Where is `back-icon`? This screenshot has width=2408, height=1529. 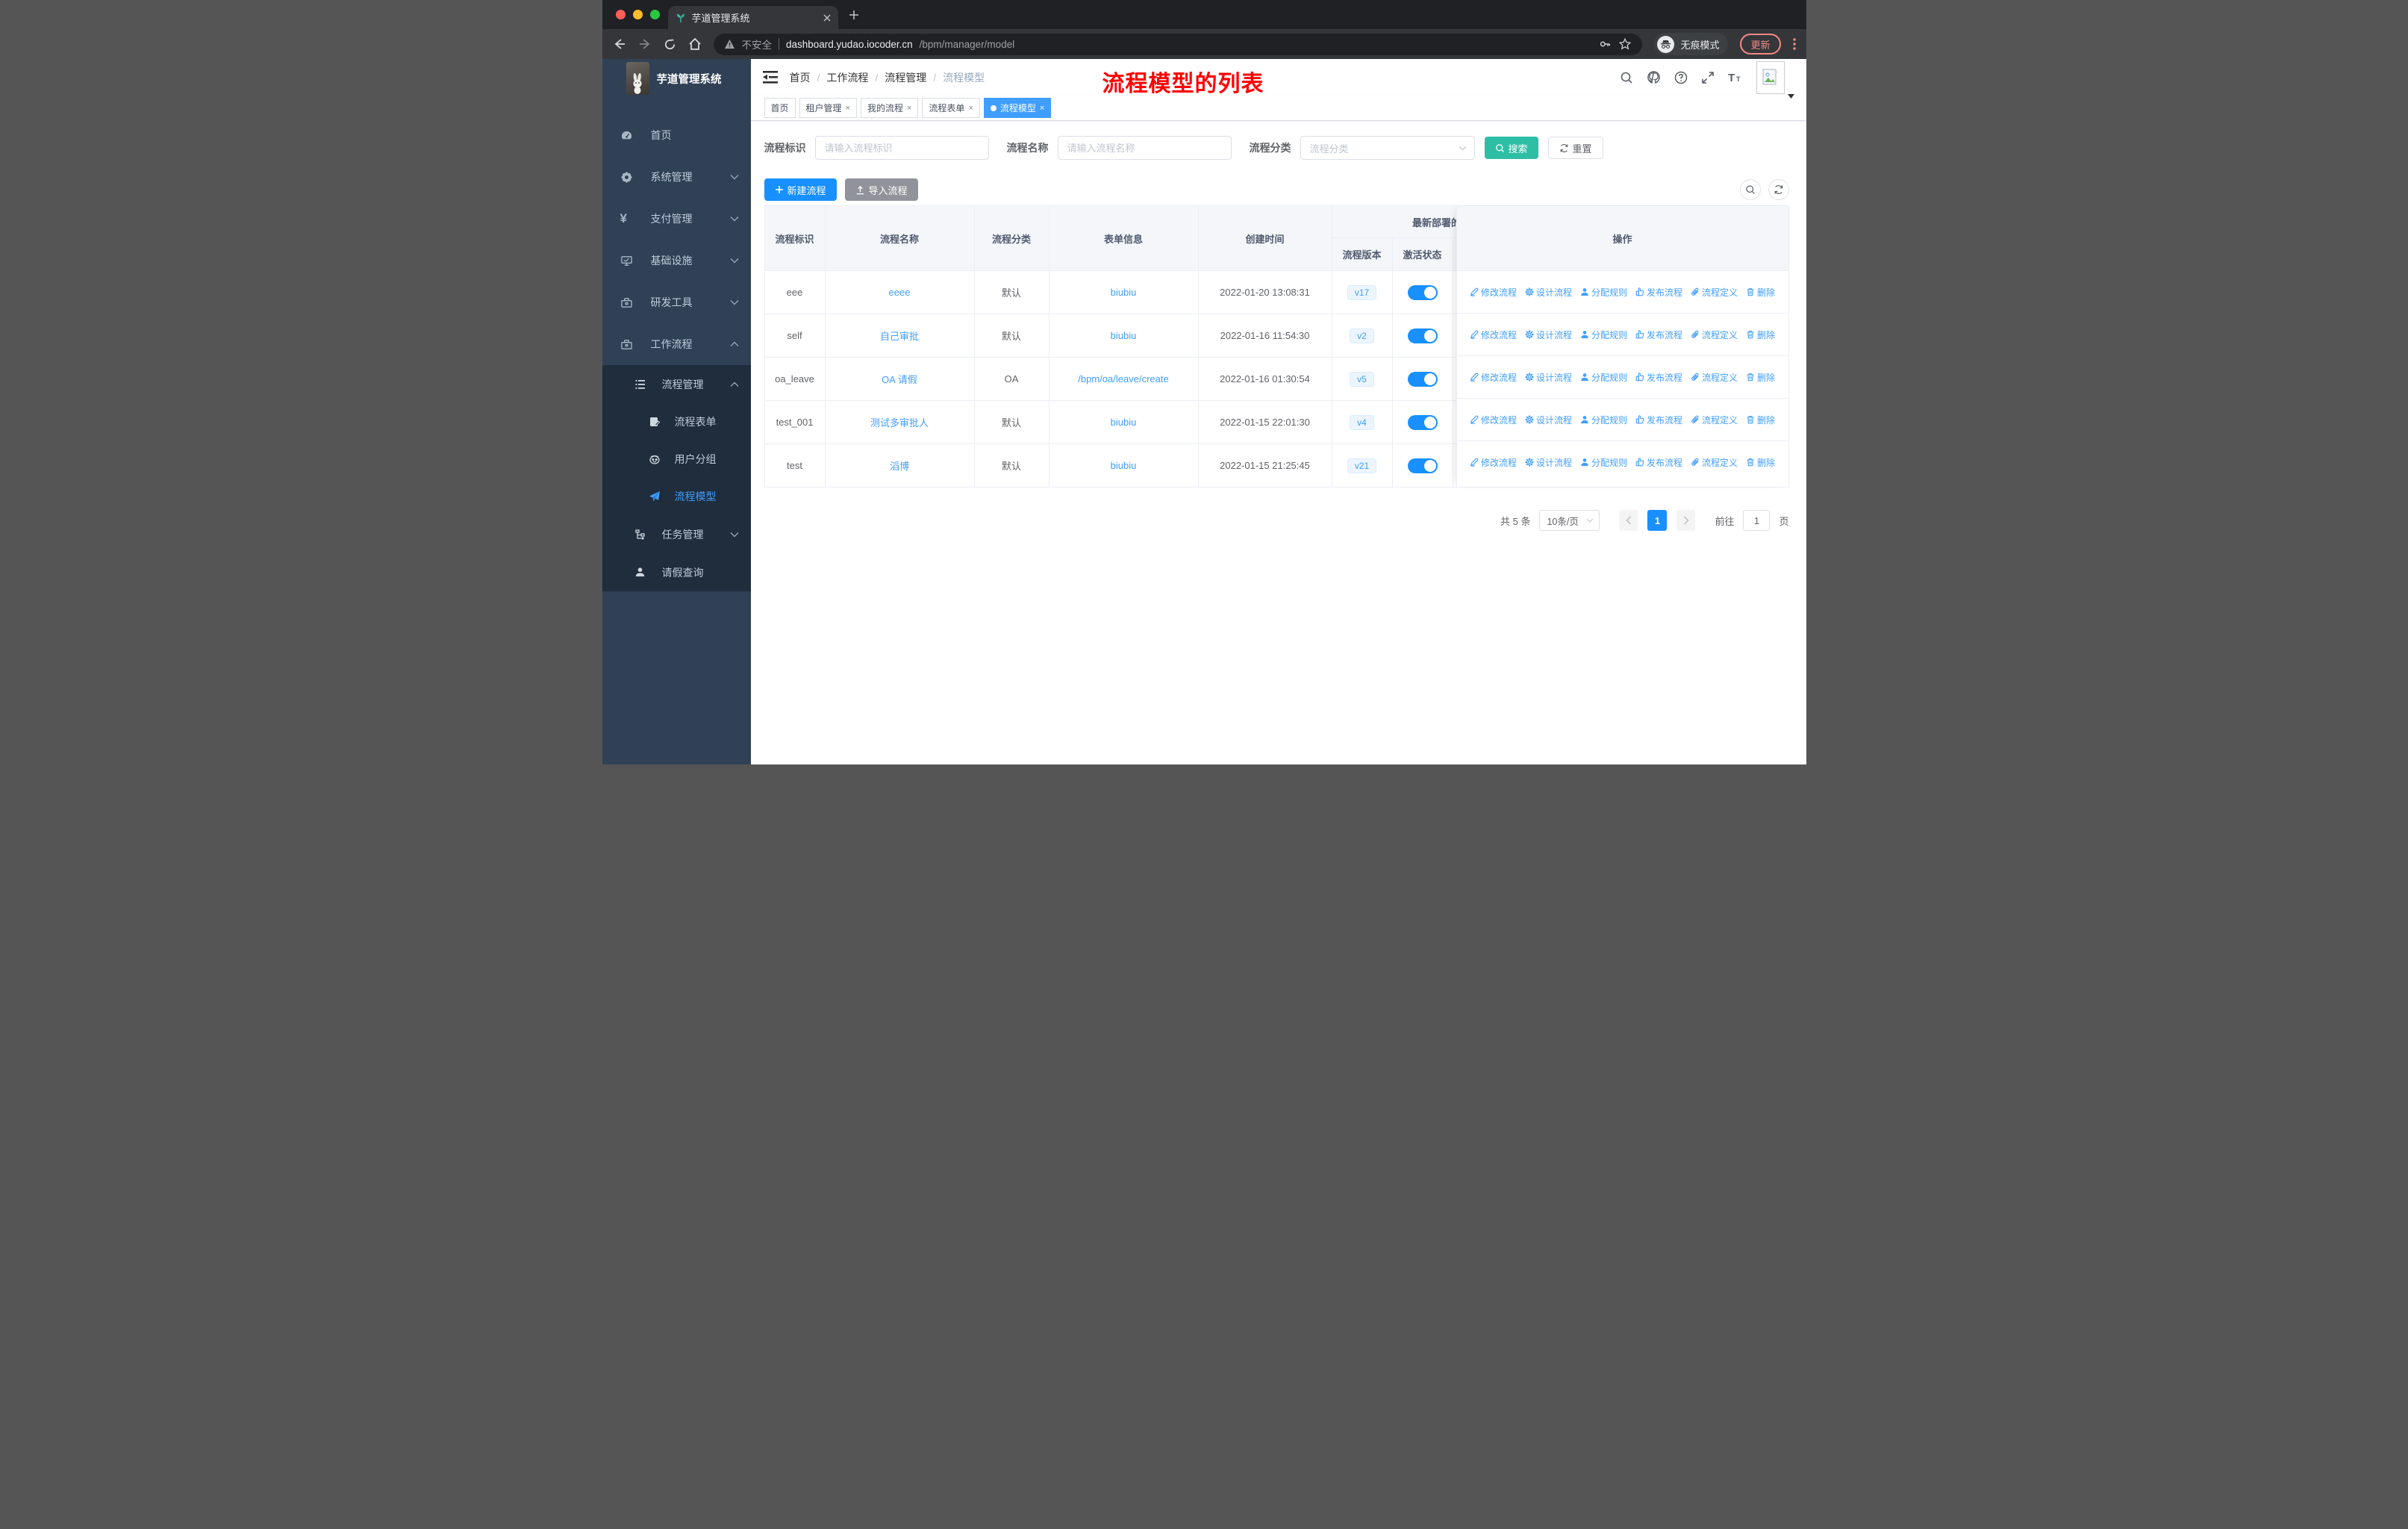 back-icon is located at coordinates (619, 44).